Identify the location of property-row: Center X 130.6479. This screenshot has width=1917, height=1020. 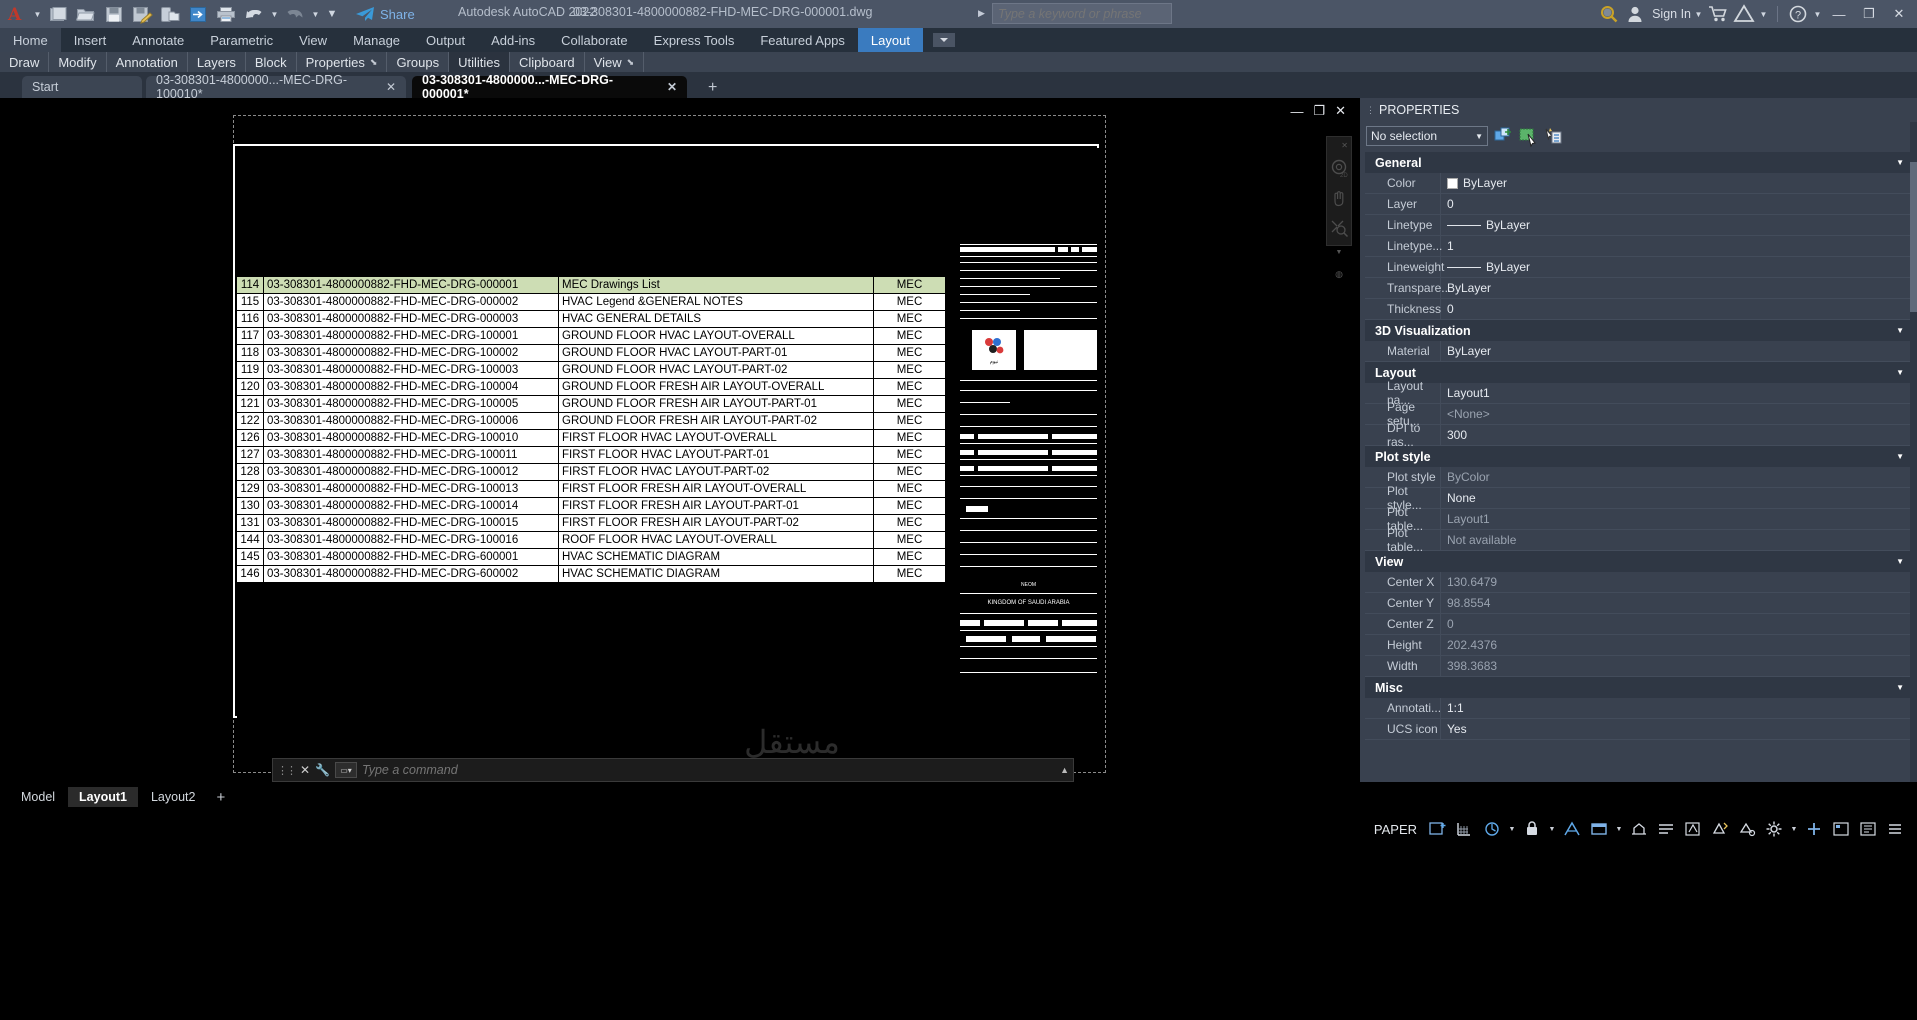
(1638, 582).